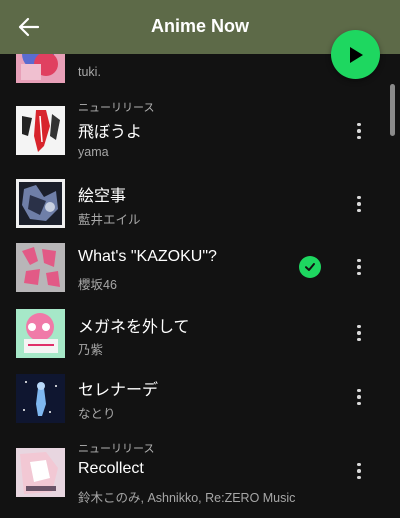 Image resolution: width=400 pixels, height=518 pixels. What do you see at coordinates (109, 220) in the screenshot?
I see `track-artist: 藍井エイル` at bounding box center [109, 220].